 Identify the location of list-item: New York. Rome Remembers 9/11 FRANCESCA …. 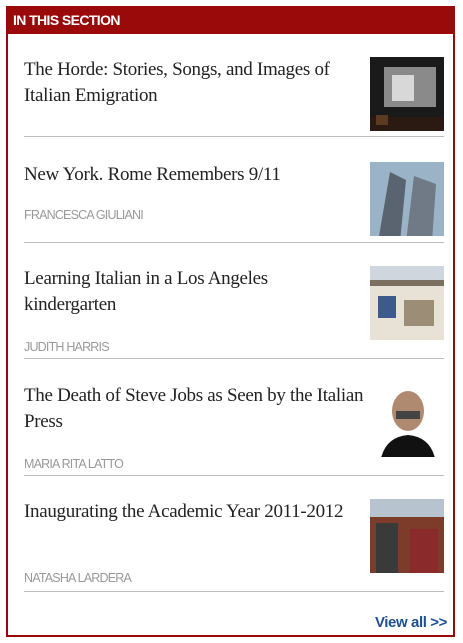
(234, 202).